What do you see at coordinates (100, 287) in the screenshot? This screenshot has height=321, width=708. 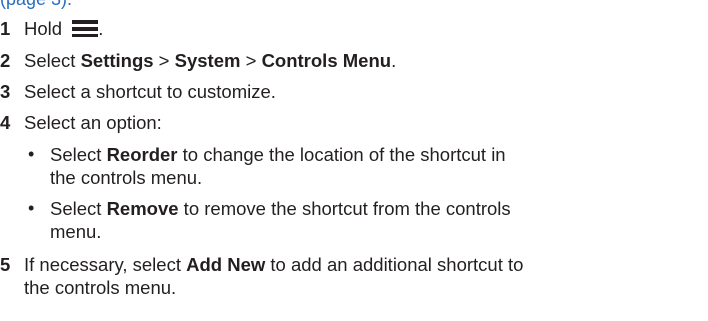 I see `step-text-line2: the controls menu.` at bounding box center [100, 287].